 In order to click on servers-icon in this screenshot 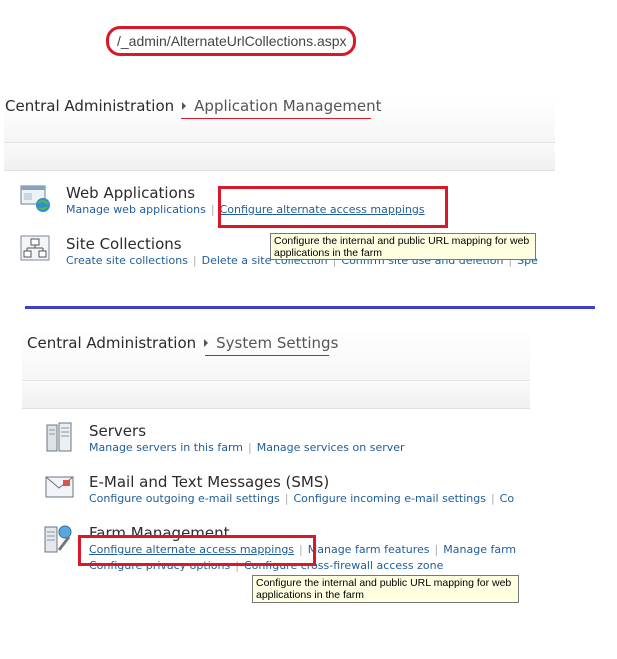, I will do `click(59, 436)`.